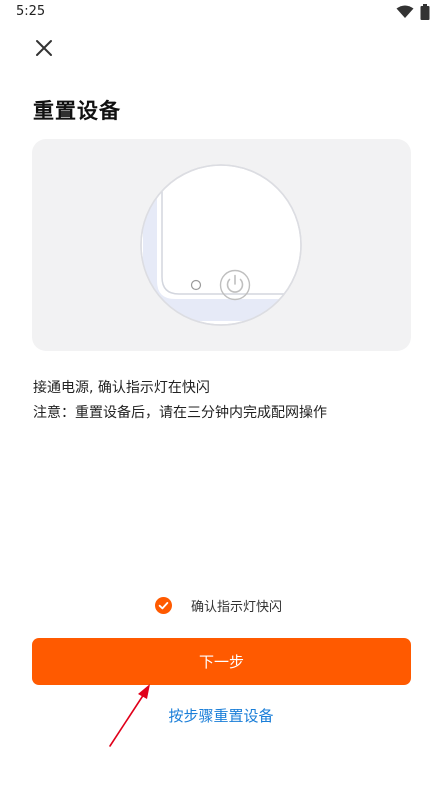  Describe the element at coordinates (163, 605) in the screenshot. I see `check-circle-icon` at that location.